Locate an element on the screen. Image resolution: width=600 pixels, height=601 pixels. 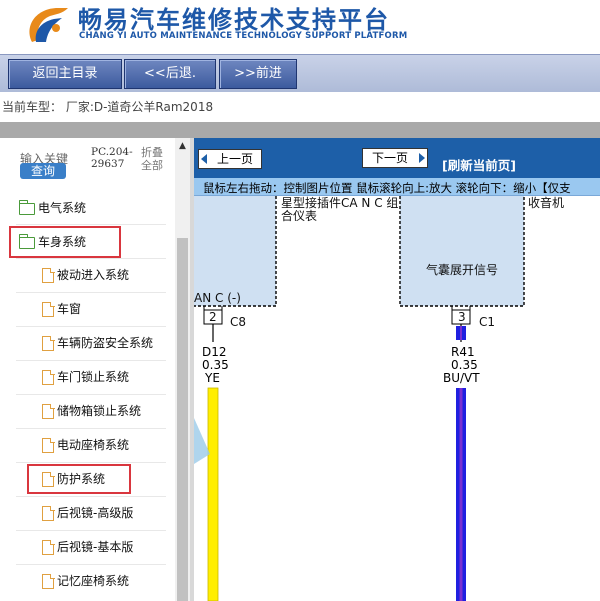
sidebar-item-label: 被动进入系统 is located at coordinates (93, 275).